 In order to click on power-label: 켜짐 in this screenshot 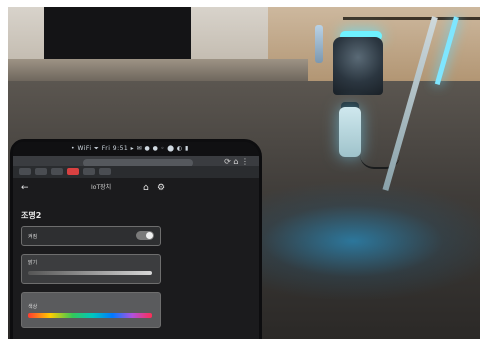, I will do `click(33, 237)`.